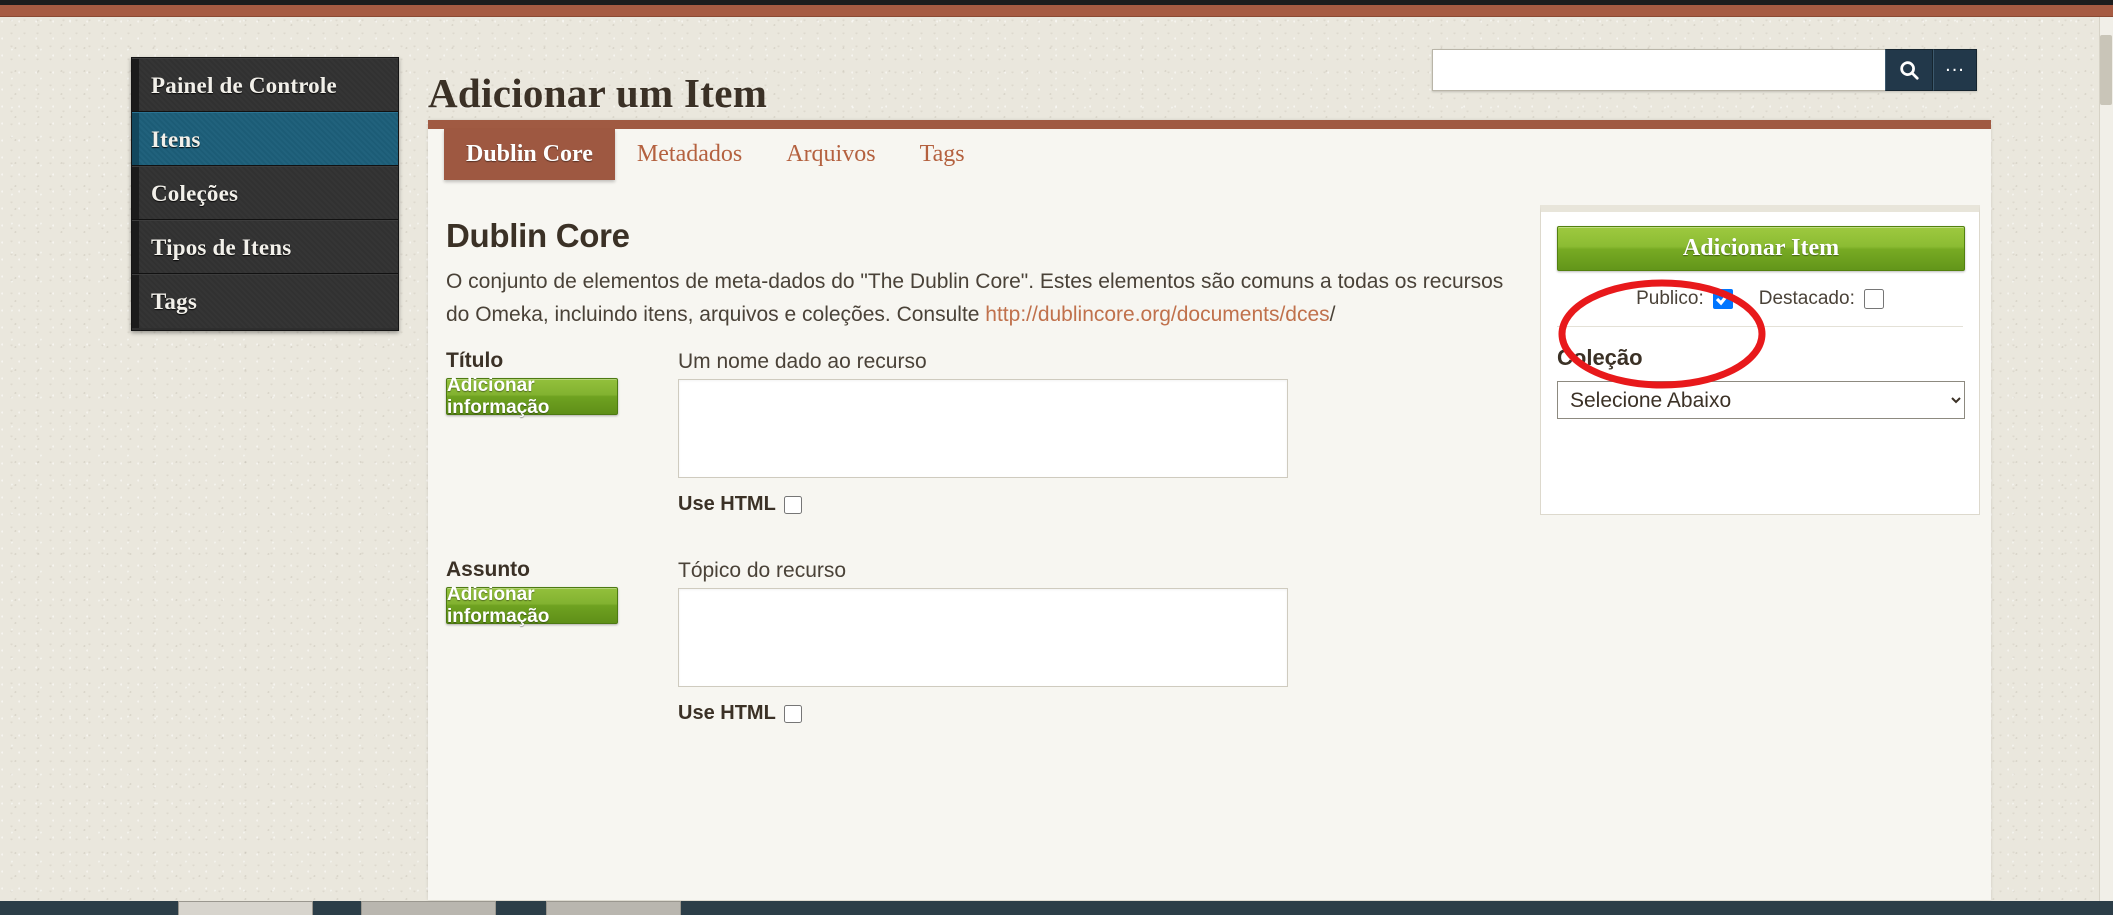 Image resolution: width=2113 pixels, height=915 pixels. Describe the element at coordinates (1806, 298) in the screenshot. I see `featured-label: Destacado:` at that location.